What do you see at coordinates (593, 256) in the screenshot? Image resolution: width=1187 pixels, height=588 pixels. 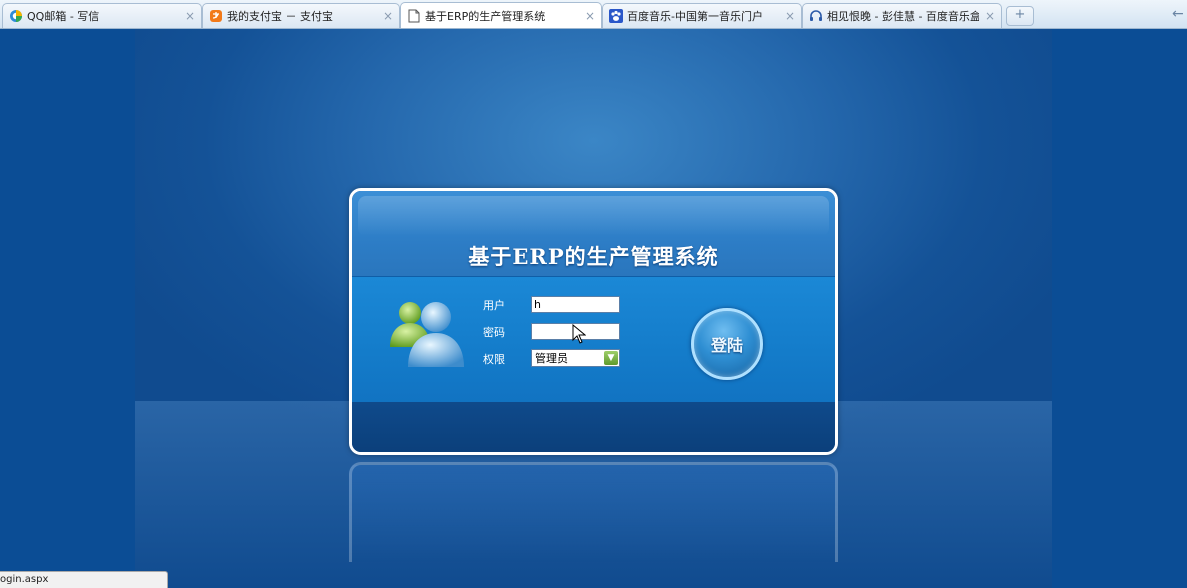 I see `system-title: 基于ERP的生产管理系统` at bounding box center [593, 256].